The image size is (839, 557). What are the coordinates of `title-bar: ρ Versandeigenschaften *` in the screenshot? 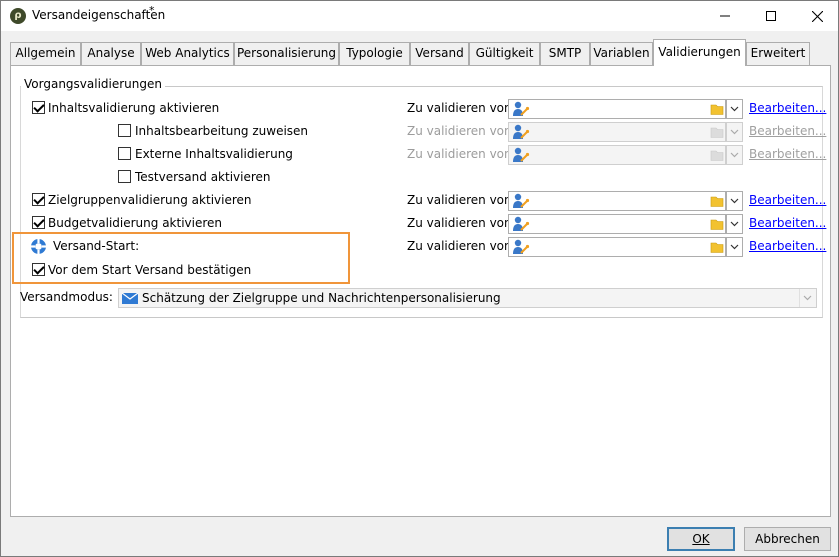 It's located at (419, 16).